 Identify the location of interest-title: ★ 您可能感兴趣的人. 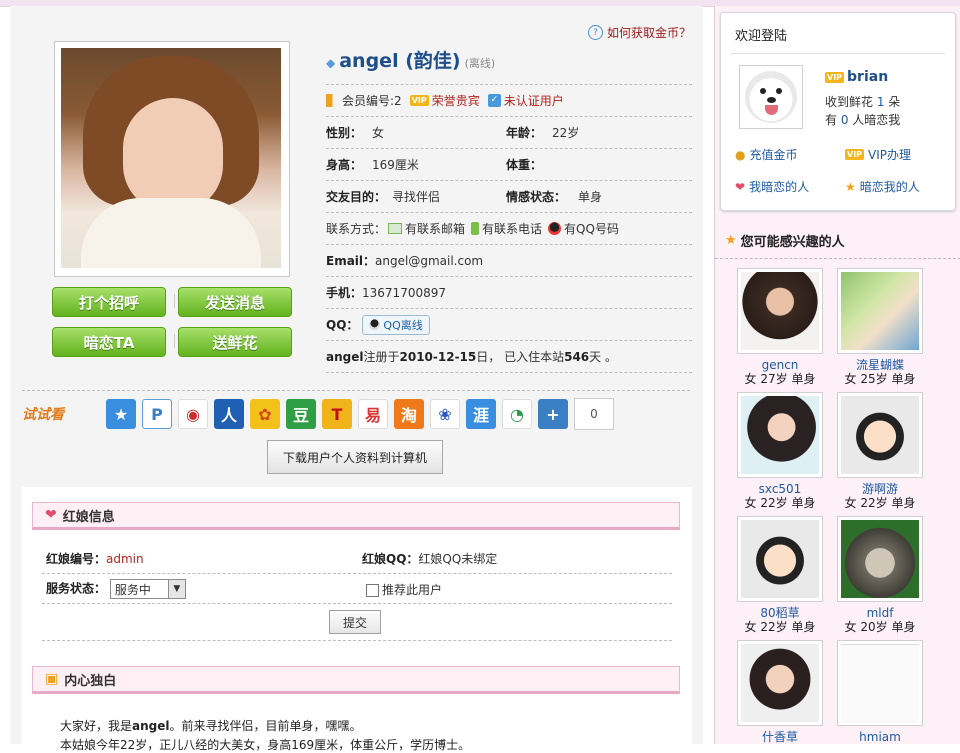
(785, 241).